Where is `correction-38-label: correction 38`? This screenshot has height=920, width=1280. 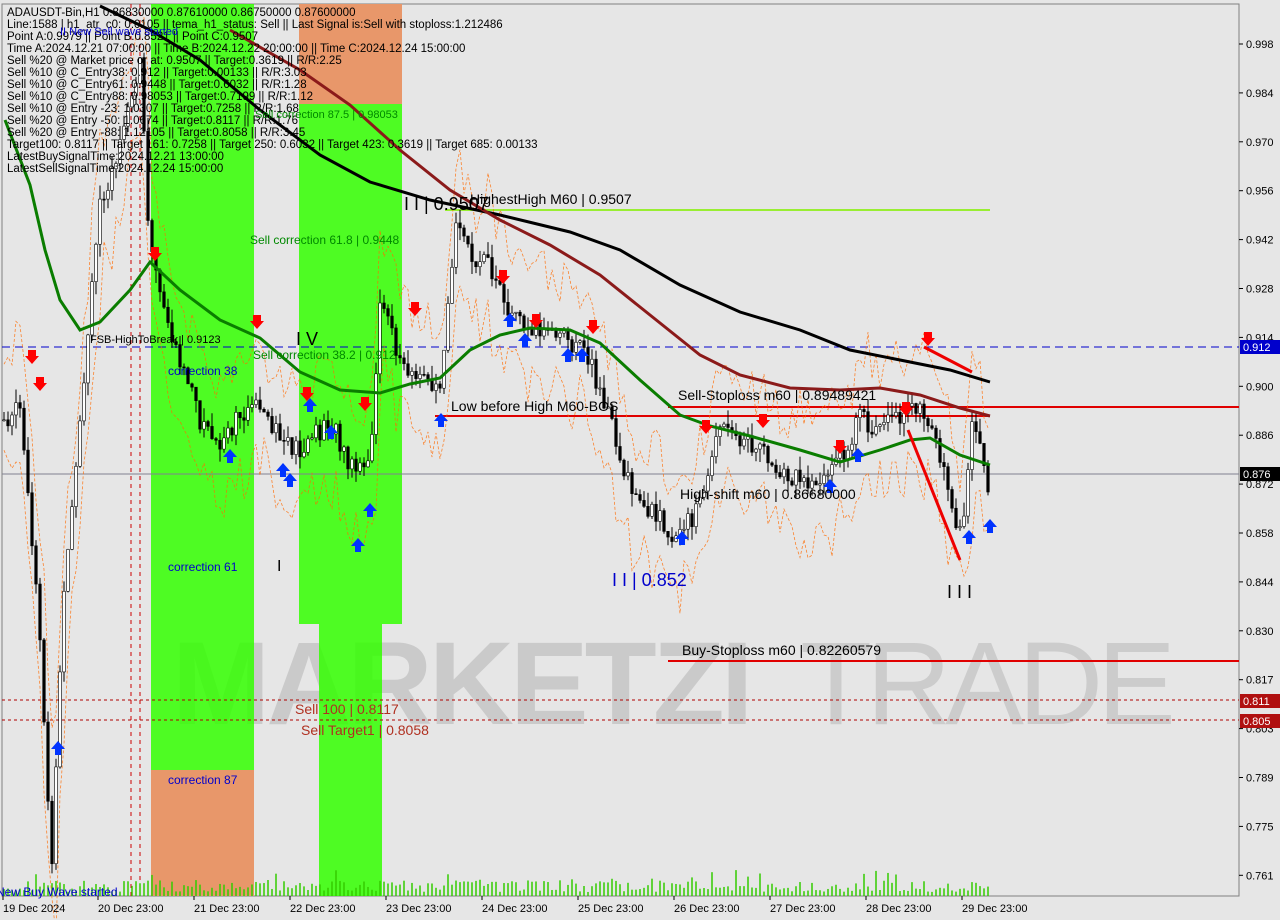 correction-38-label: correction 38 is located at coordinates (203, 371).